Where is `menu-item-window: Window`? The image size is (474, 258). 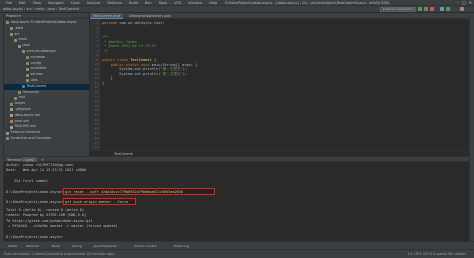 menu-item-window: Window is located at coordinates (195, 3).